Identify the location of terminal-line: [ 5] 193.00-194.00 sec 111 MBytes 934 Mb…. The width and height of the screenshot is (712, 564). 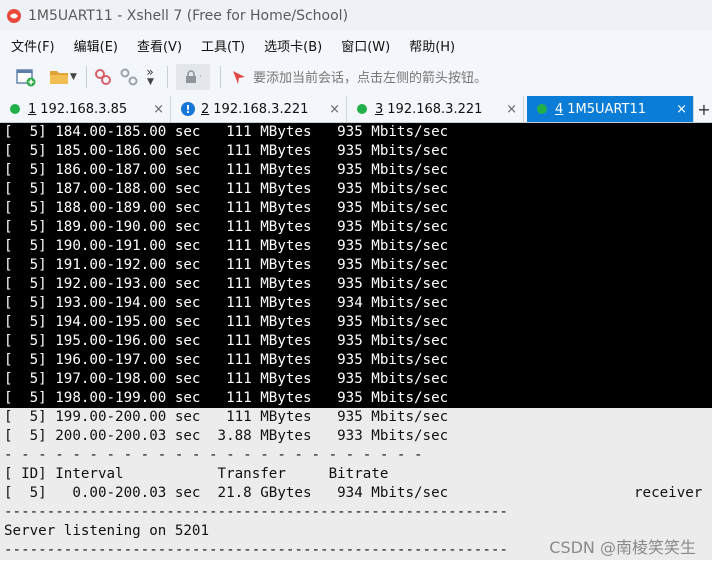
(356, 303).